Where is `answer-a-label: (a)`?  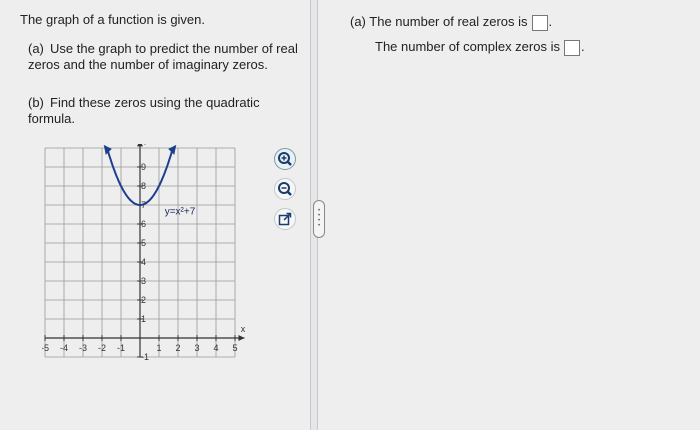
answer-a-label: (a) is located at coordinates (358, 21).